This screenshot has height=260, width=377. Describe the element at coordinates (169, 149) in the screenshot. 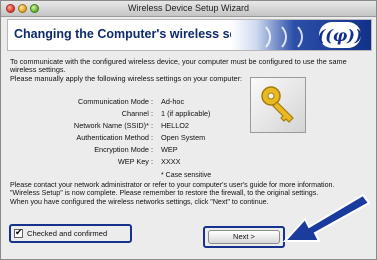

I see `setting-value: WEP` at that location.